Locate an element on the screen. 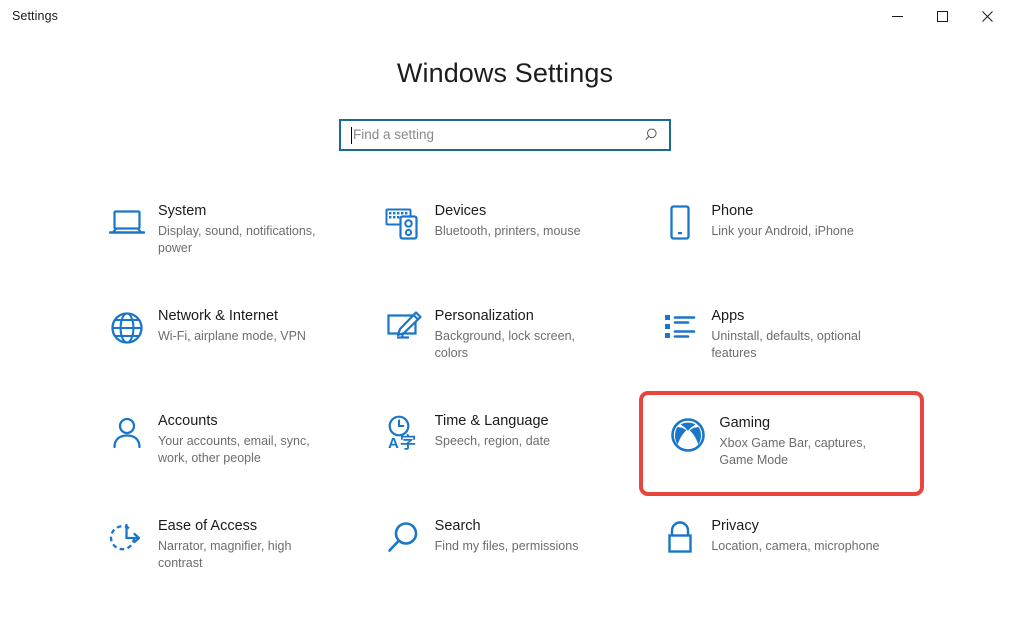 This screenshot has width=1010, height=625. settings-tile-devices: Devices Bluetooth, printers, mouse is located at coordinates (505, 243).